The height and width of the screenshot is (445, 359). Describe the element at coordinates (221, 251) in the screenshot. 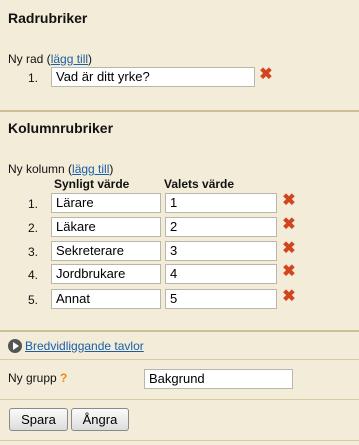

I see `column-value-input: 3` at that location.